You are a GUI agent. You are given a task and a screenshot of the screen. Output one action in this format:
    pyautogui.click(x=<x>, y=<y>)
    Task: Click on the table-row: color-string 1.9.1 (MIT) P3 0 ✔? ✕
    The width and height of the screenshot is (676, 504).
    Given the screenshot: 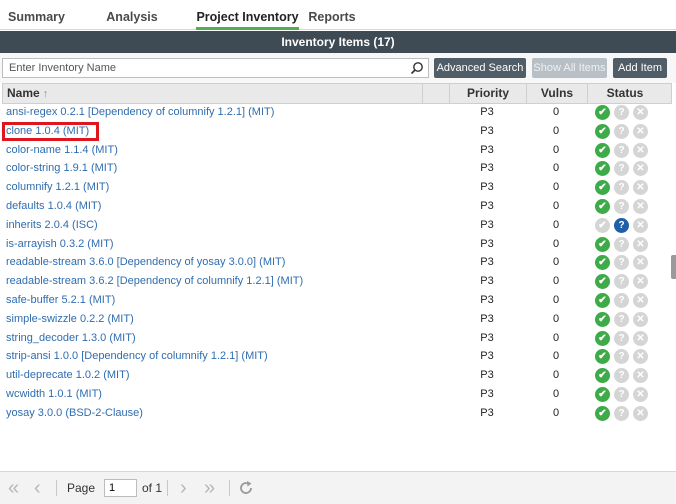 What is the action you would take?
    pyautogui.click(x=337, y=169)
    